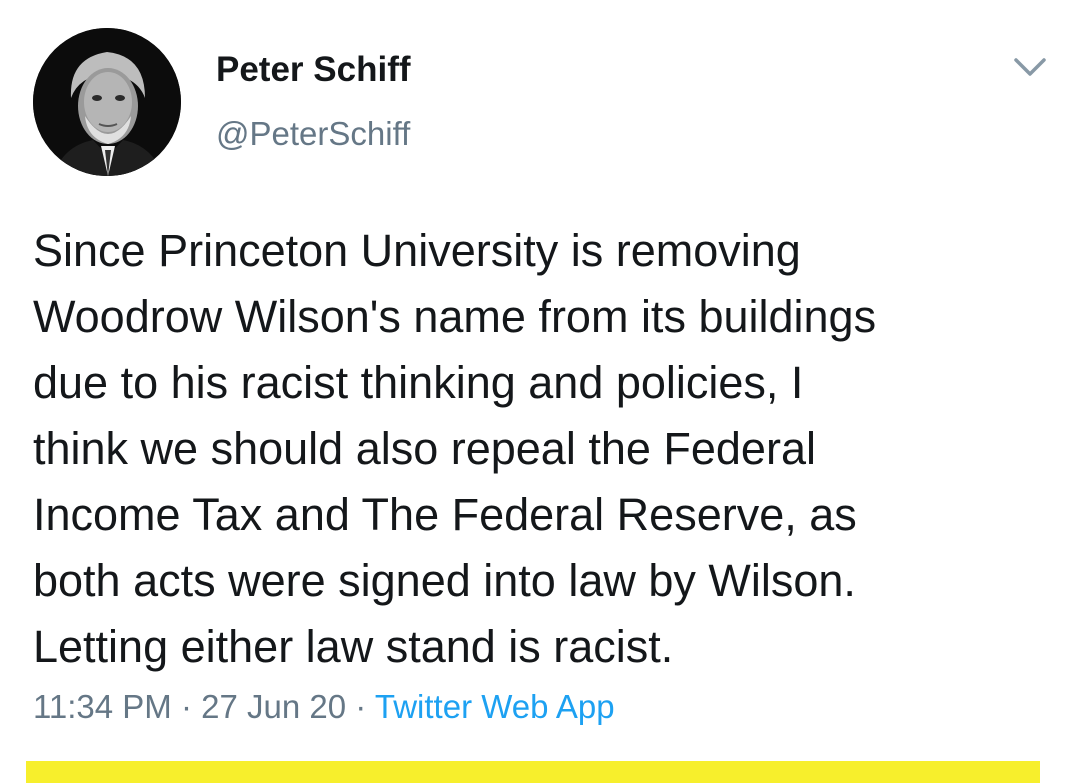  I want to click on profile-photo, so click(107, 102).